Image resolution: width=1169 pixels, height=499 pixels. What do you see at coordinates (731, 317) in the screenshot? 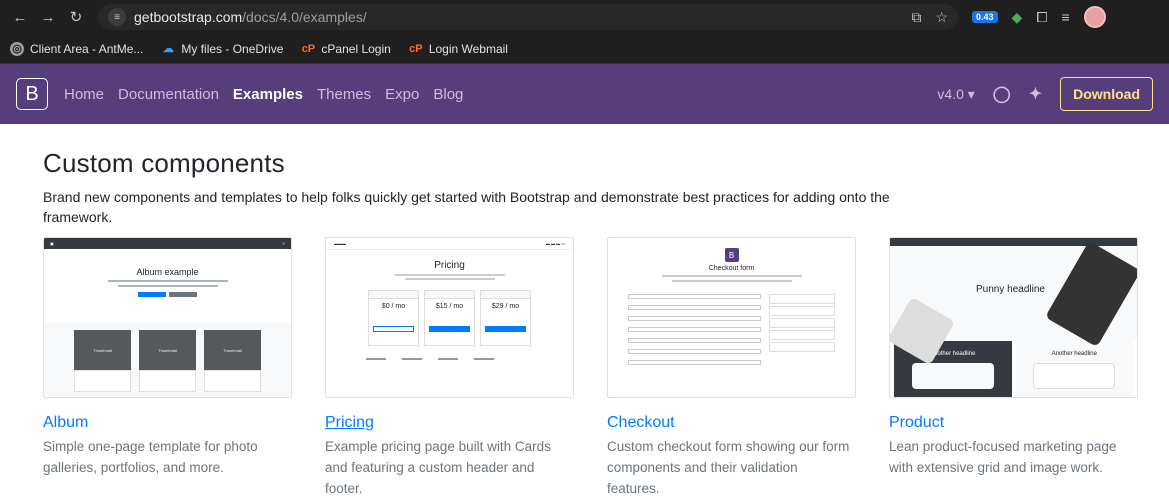
I see `checkout-thumbnail: B Checkout form` at bounding box center [731, 317].